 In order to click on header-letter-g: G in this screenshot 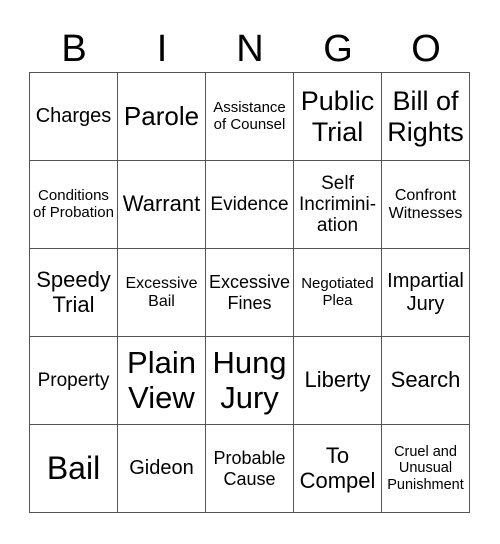, I will do `click(338, 49)`.